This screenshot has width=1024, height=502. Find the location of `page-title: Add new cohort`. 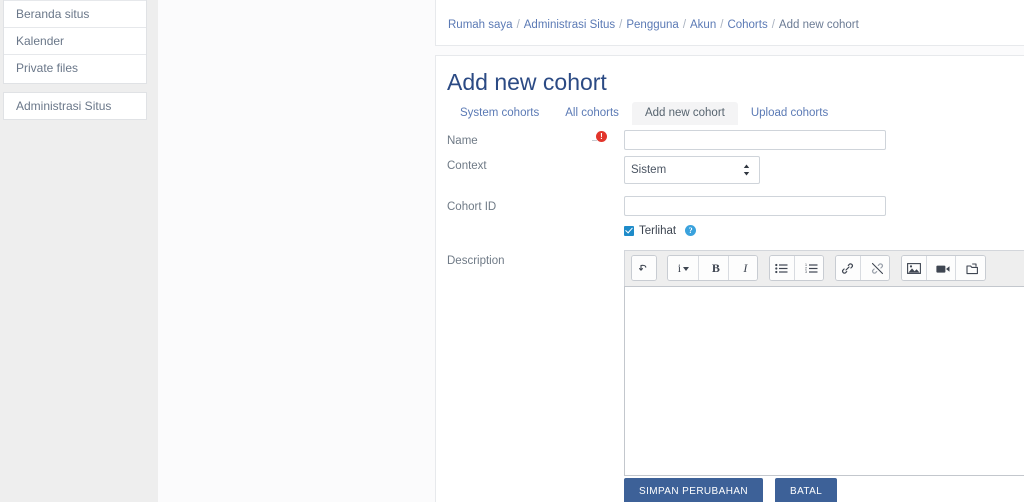

page-title: Add new cohort is located at coordinates (527, 82).